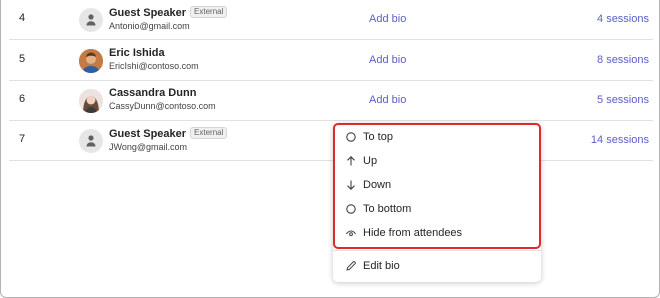 Image resolution: width=660 pixels, height=298 pixels. Describe the element at coordinates (22, 139) in the screenshot. I see `row-number: 7` at that location.